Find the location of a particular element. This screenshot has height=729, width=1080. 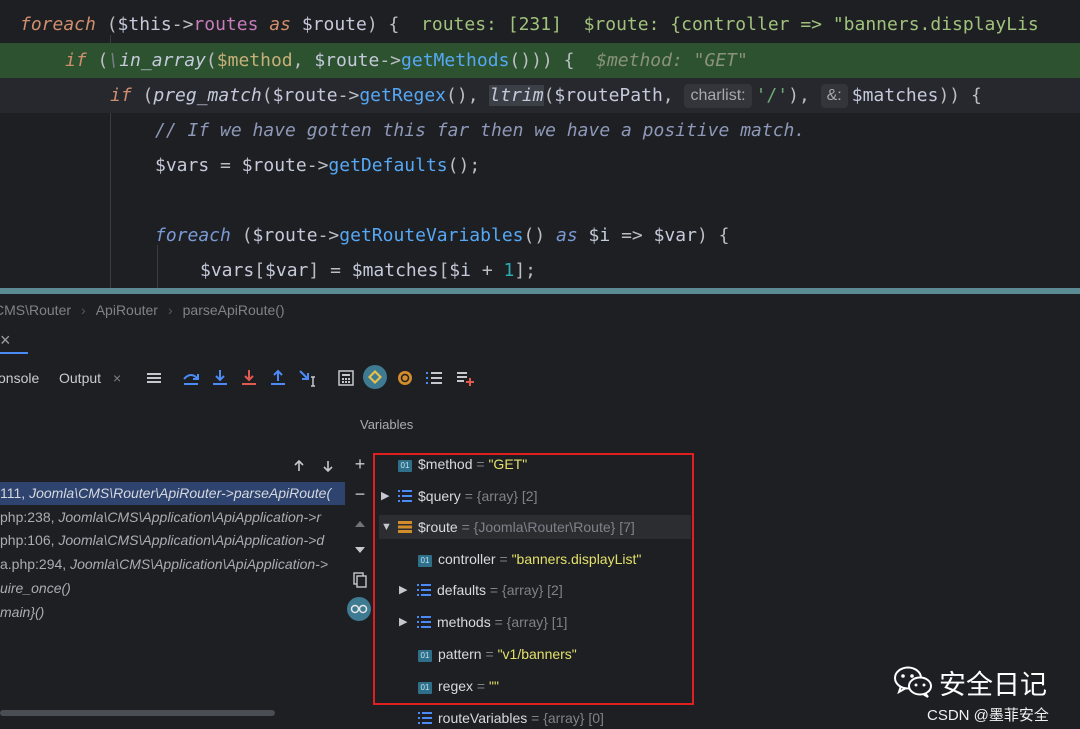

tab-output-close-button: × is located at coordinates (117, 378).